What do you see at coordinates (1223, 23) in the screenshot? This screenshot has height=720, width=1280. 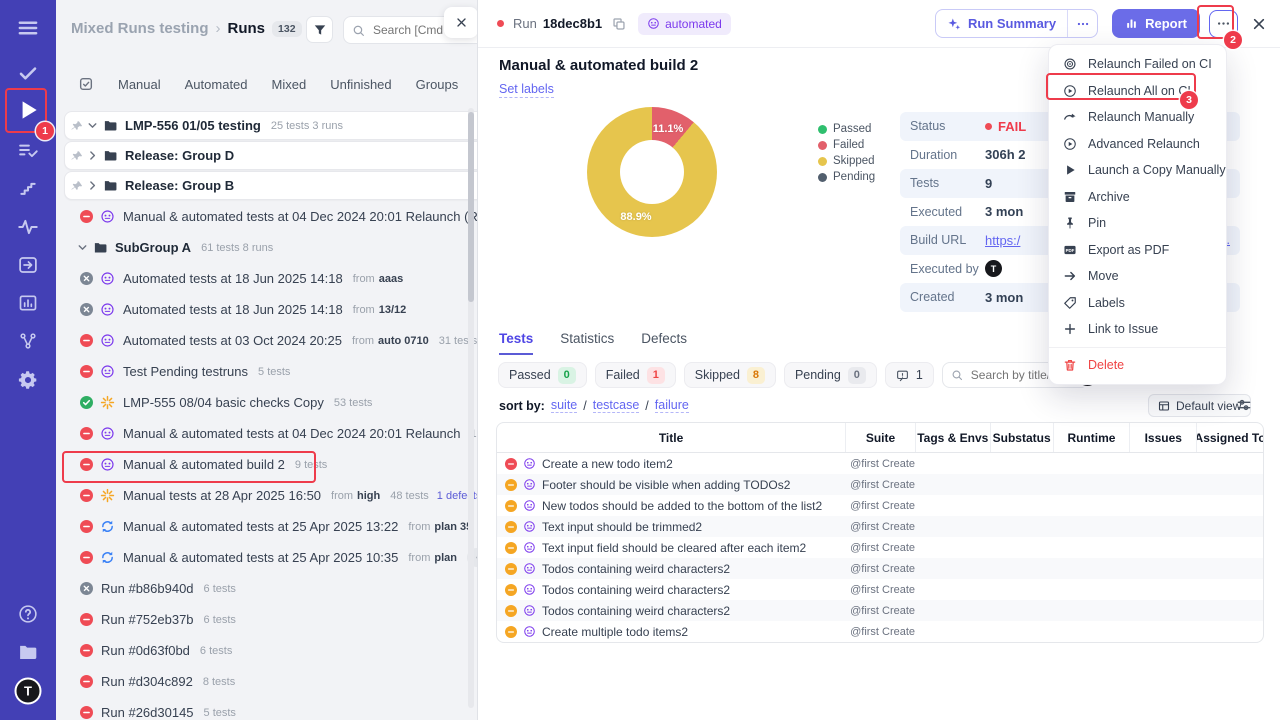 I see `run-more-actions-button` at bounding box center [1223, 23].